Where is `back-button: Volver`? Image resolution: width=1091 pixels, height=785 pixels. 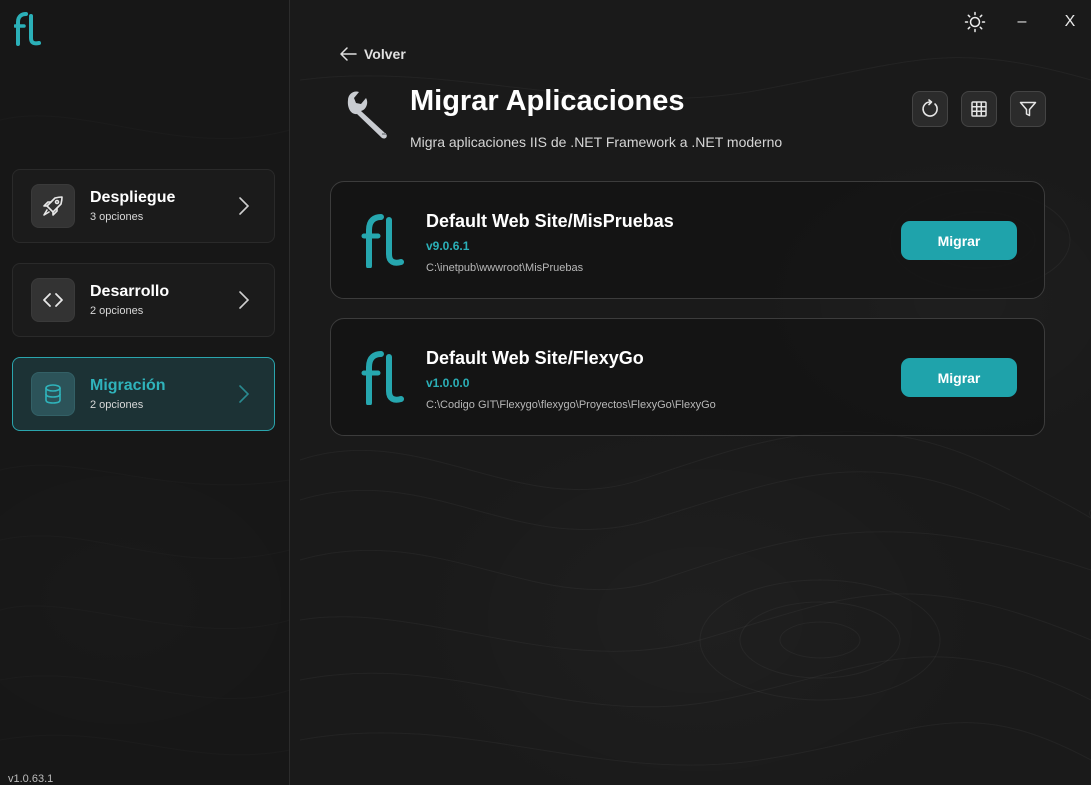
back-button: Volver is located at coordinates (372, 54).